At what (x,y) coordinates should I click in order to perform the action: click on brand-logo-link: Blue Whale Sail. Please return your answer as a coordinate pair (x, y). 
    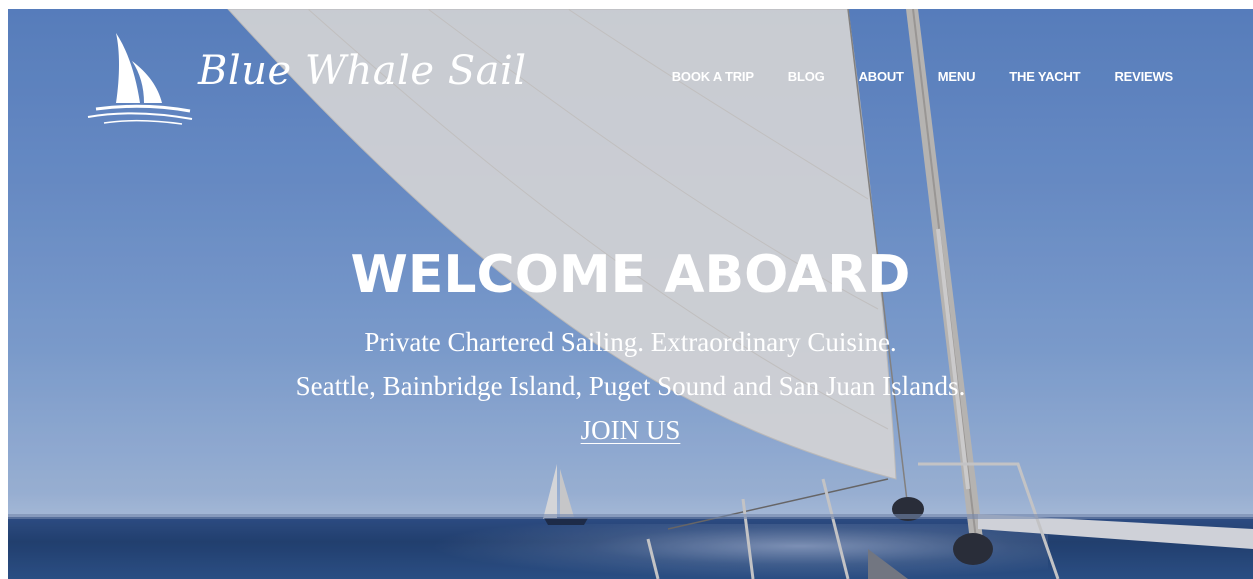
    Looking at the image, I should click on (306, 78).